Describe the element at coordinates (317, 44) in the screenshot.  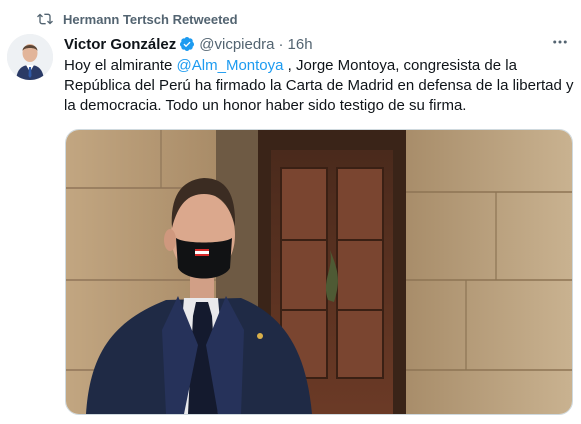
I see `tweet-header: Victor González @vicpiedra · 16h` at that location.